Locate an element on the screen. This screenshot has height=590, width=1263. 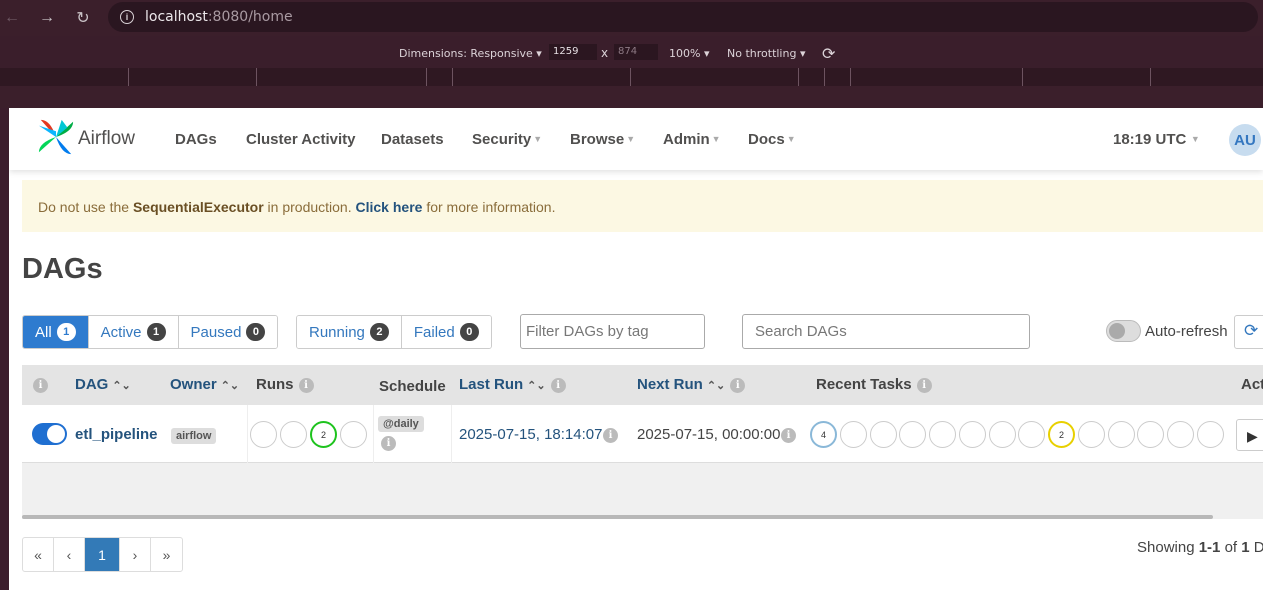
pagination: « ‹ 1 › » is located at coordinates (102, 554).